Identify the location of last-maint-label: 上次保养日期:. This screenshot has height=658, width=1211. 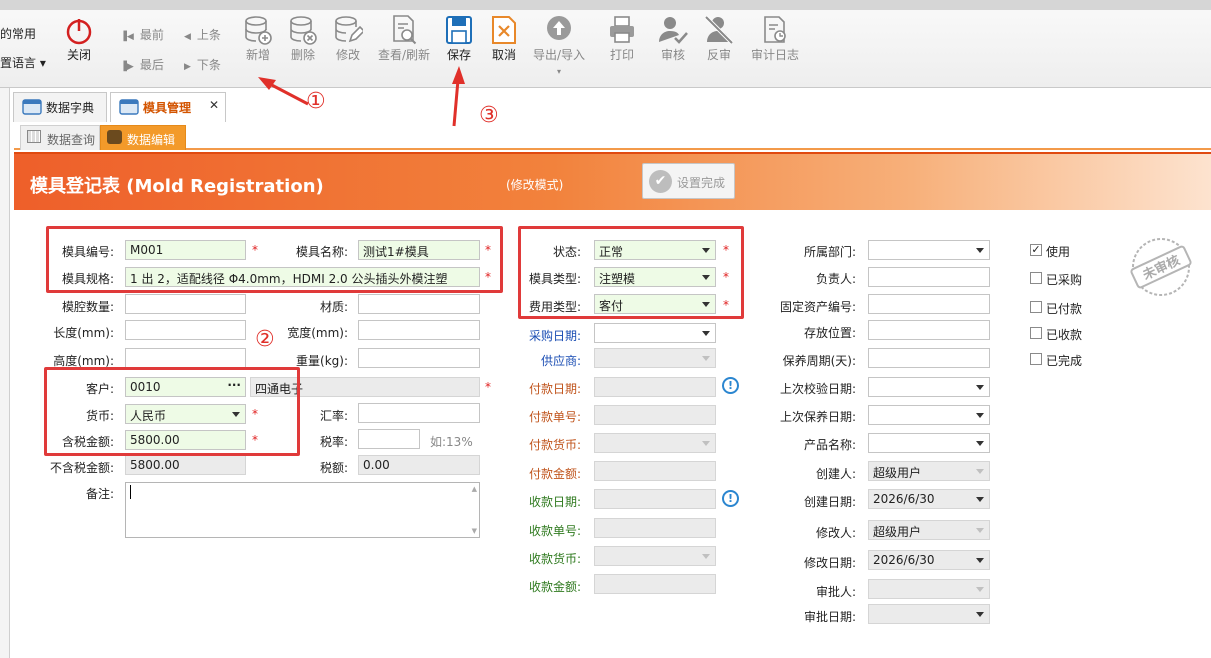
(817, 417).